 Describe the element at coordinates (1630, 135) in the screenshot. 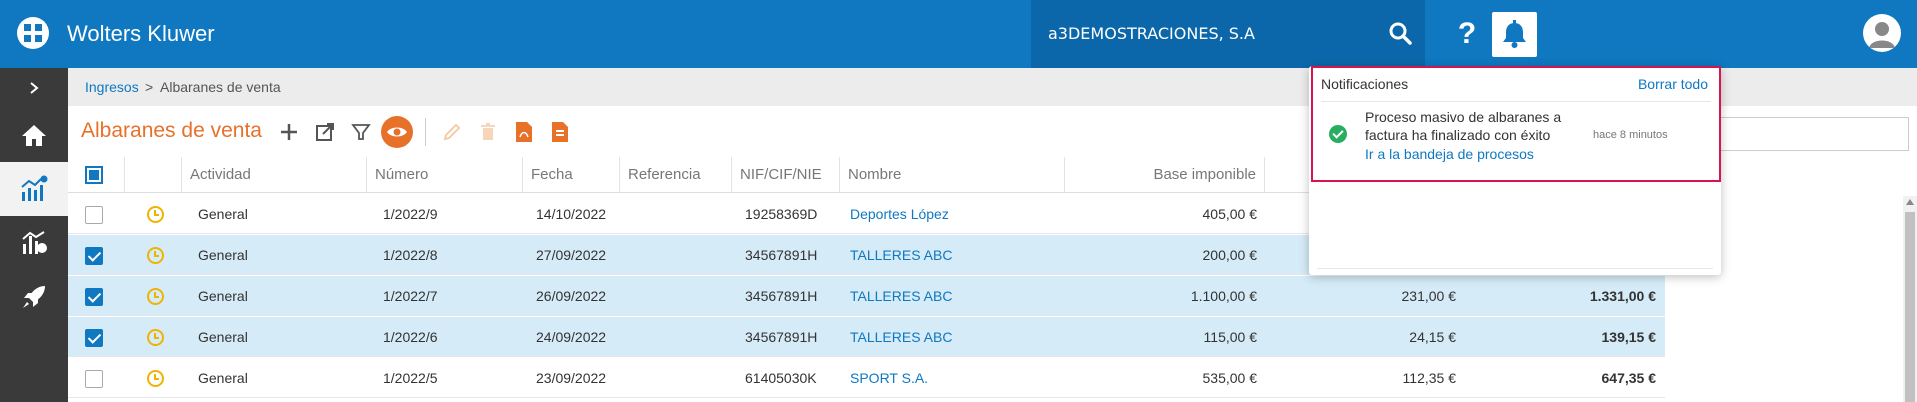

I see `notification-time: hace 8 minutos` at that location.